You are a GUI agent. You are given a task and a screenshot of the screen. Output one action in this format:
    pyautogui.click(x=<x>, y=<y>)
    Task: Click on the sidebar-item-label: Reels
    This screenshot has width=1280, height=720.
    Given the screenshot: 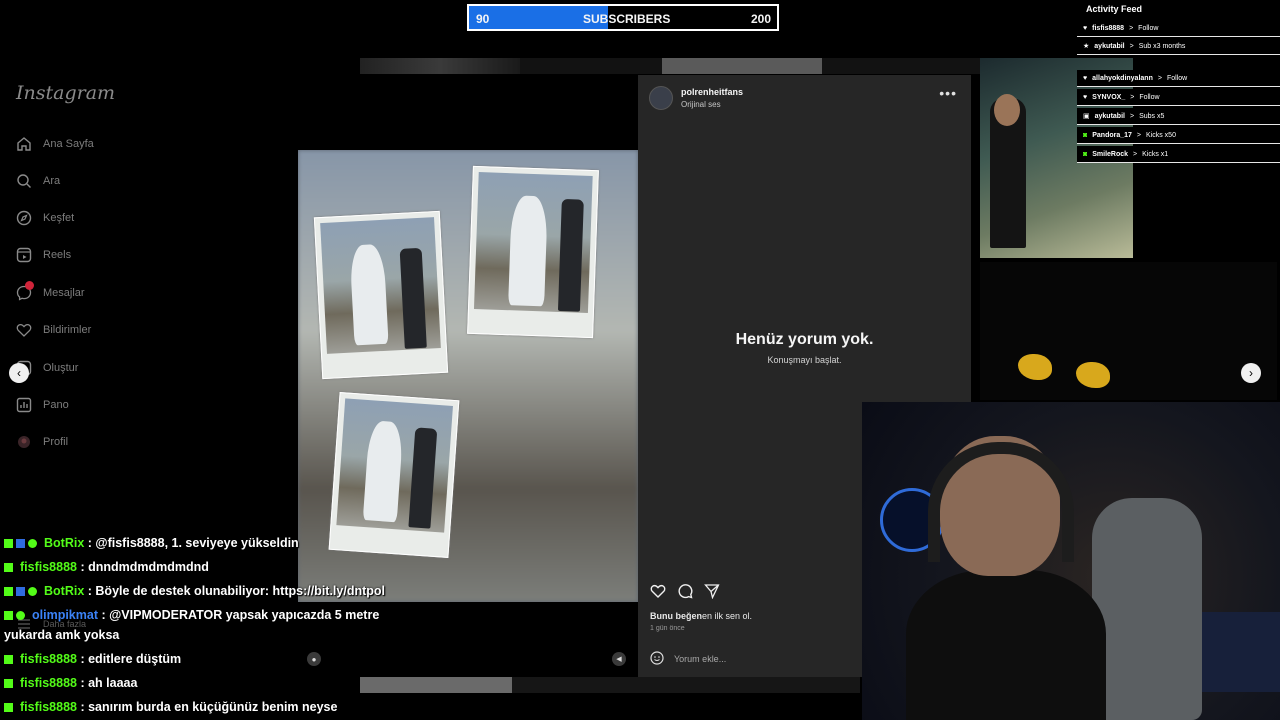 What is the action you would take?
    pyautogui.click(x=57, y=255)
    